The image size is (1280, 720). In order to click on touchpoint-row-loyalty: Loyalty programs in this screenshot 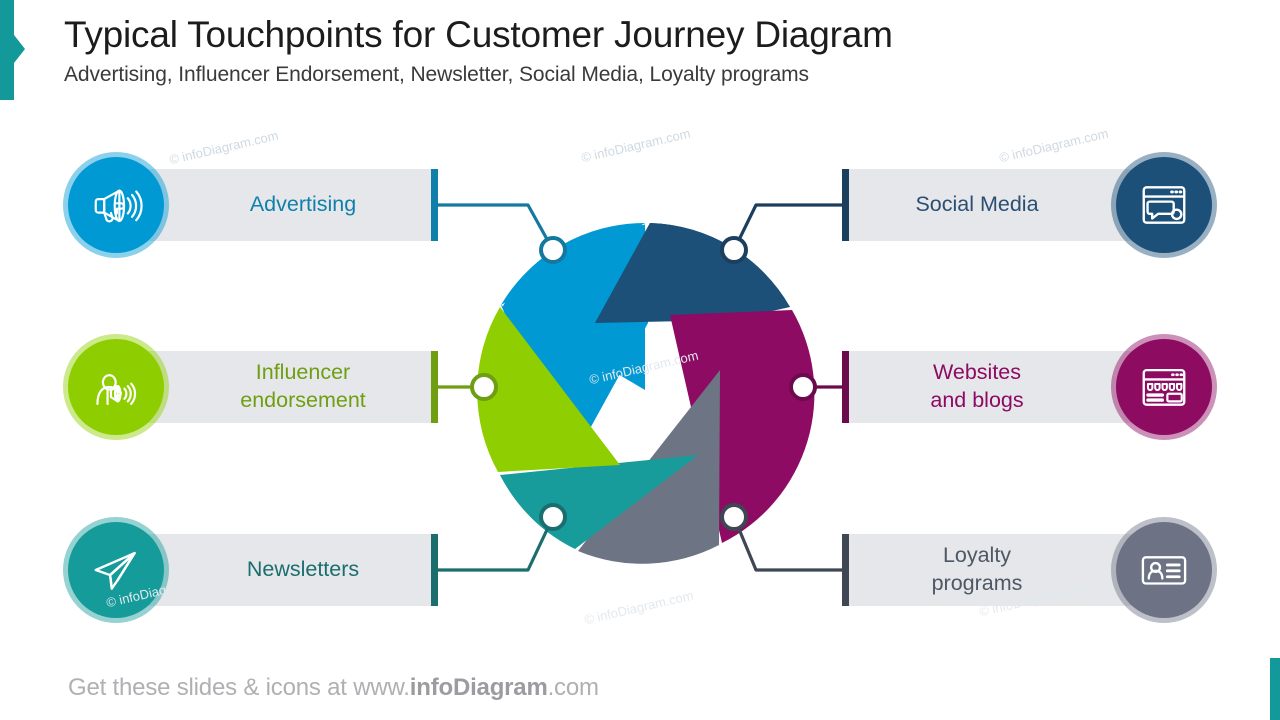, I will do `click(1029, 570)`.